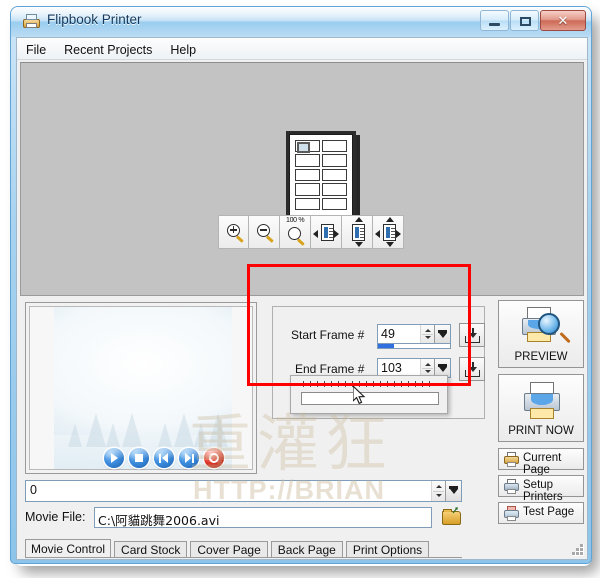  I want to click on start-frame-progress, so click(414, 346).